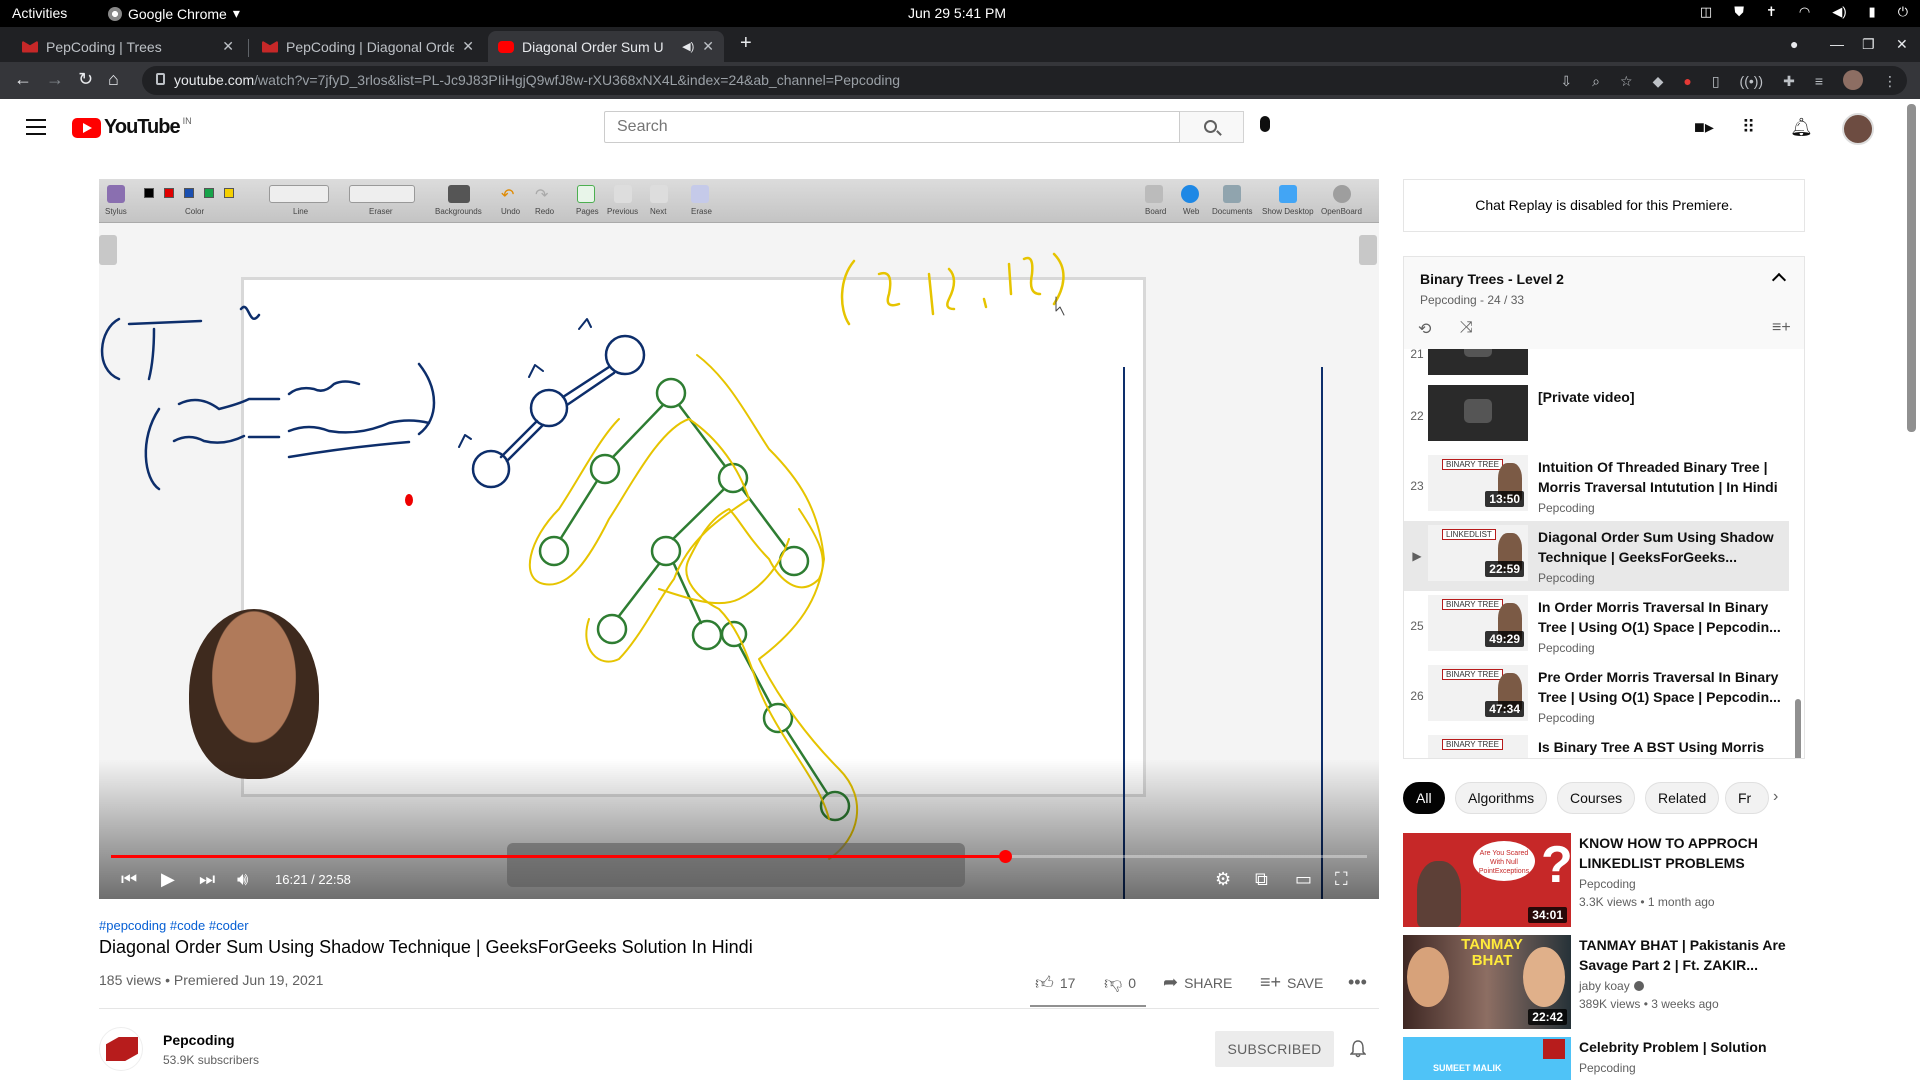  What do you see at coordinates (1858, 129) in the screenshot?
I see `user-avatar` at bounding box center [1858, 129].